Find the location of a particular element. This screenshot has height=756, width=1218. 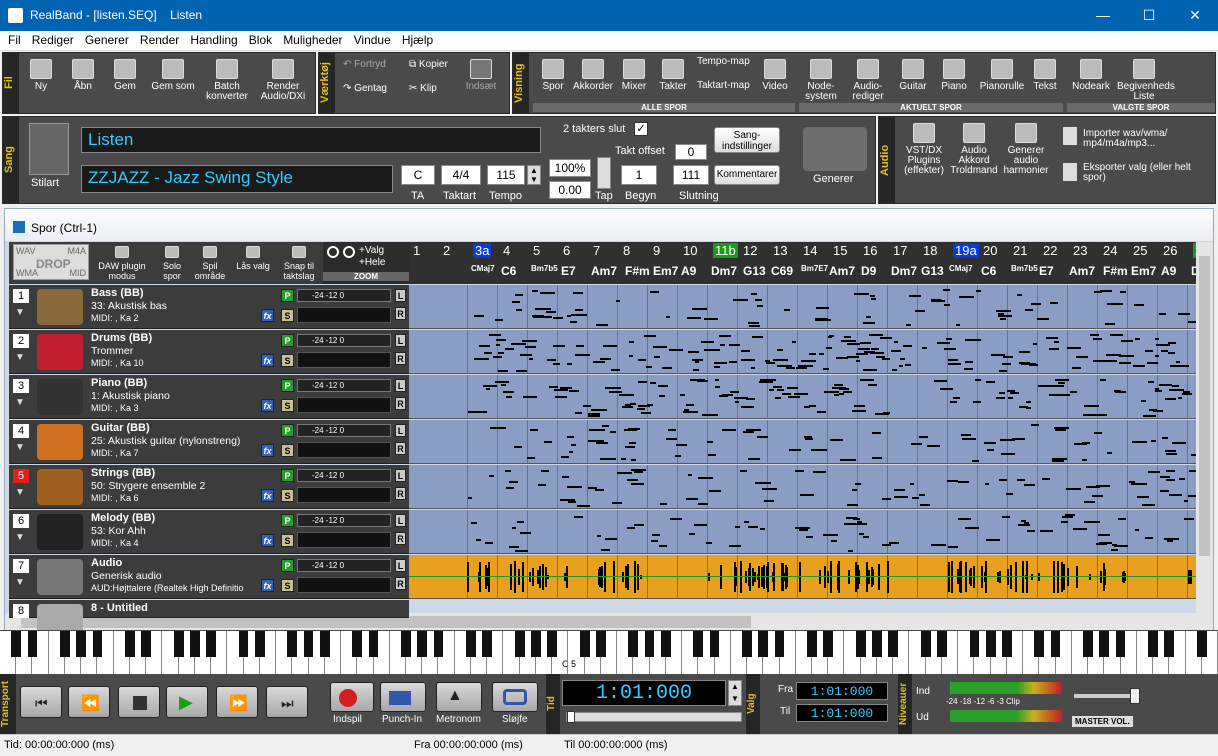

view-guitar-button: Guitar is located at coordinates (913, 75).